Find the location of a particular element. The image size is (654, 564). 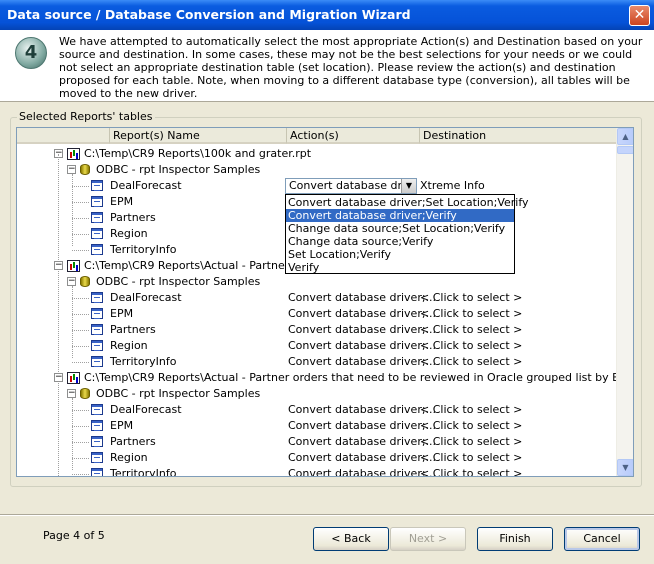

dropdown-option: Change data source;Set Location;Verify is located at coordinates (400, 228).